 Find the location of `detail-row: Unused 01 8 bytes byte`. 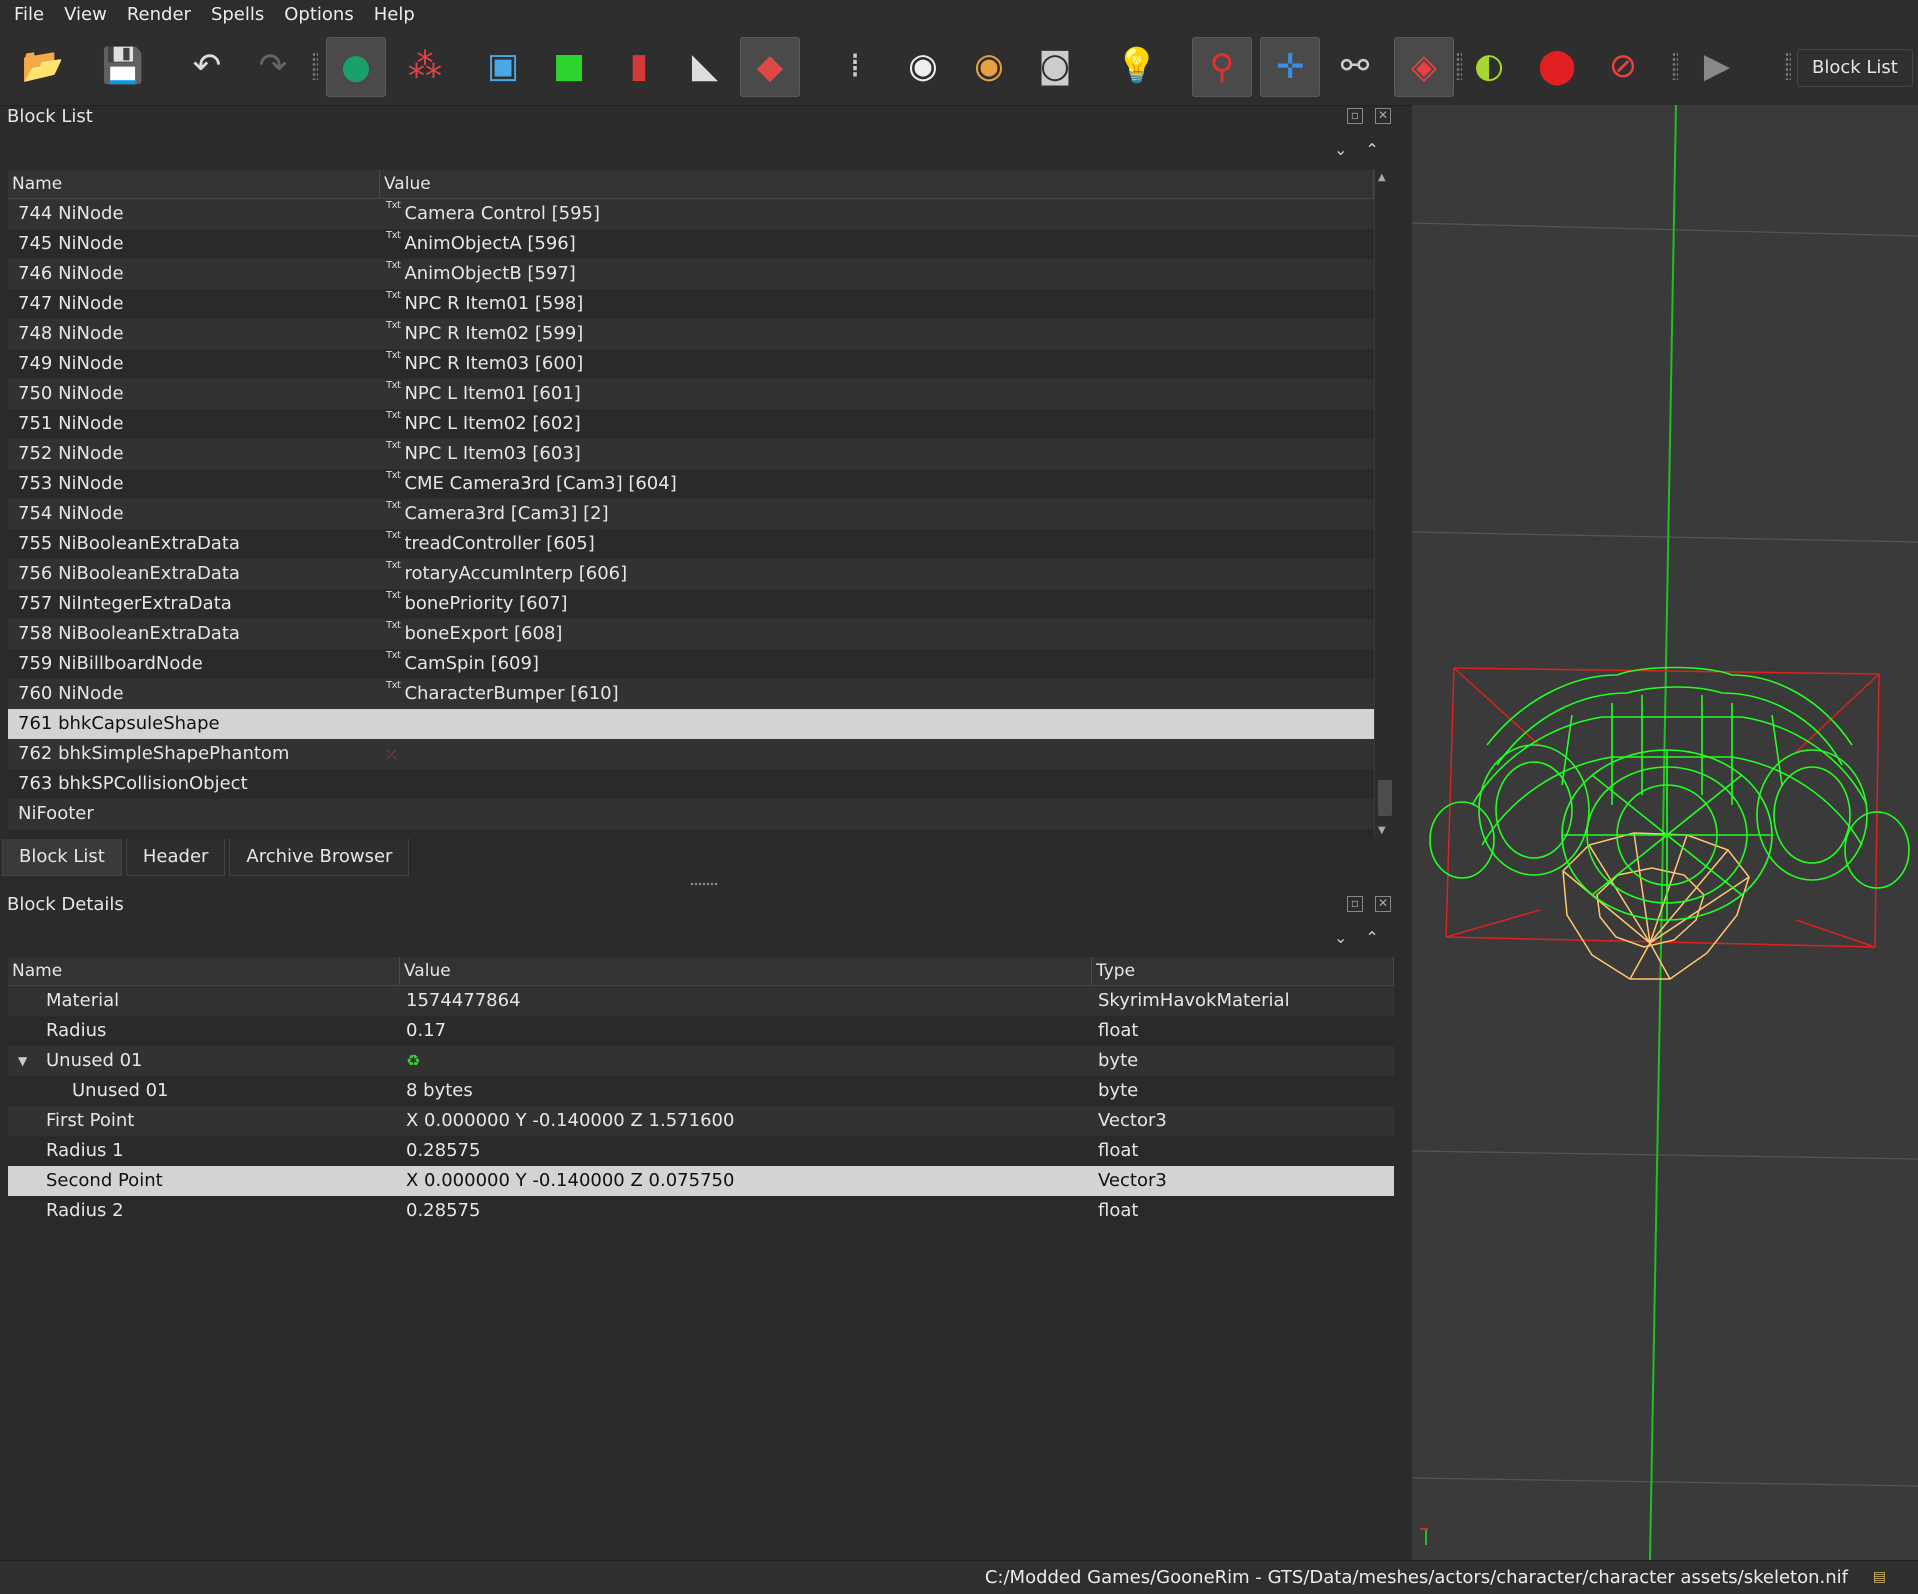

detail-row: Unused 01 8 bytes byte is located at coordinates (701, 1091).